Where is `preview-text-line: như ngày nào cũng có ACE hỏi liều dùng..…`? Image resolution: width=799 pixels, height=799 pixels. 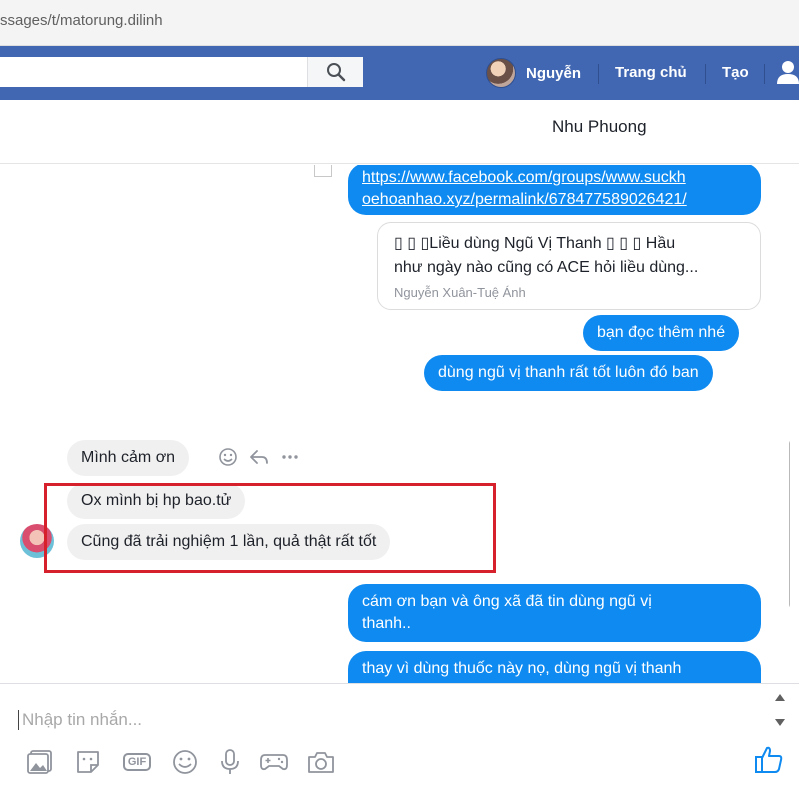
preview-text-line: như ngày nào cũng có ACE hỏi liều dùng..… is located at coordinates (546, 267).